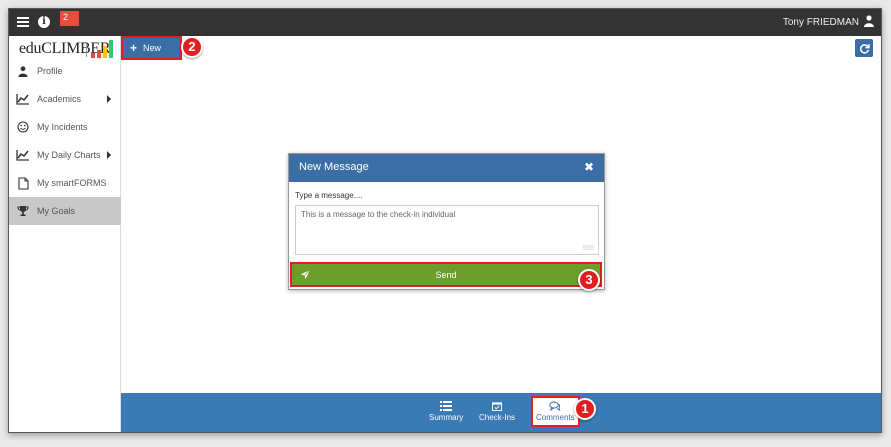 This screenshot has height=447, width=891. Describe the element at coordinates (589, 280) in the screenshot. I see `callout-3: 3` at that location.